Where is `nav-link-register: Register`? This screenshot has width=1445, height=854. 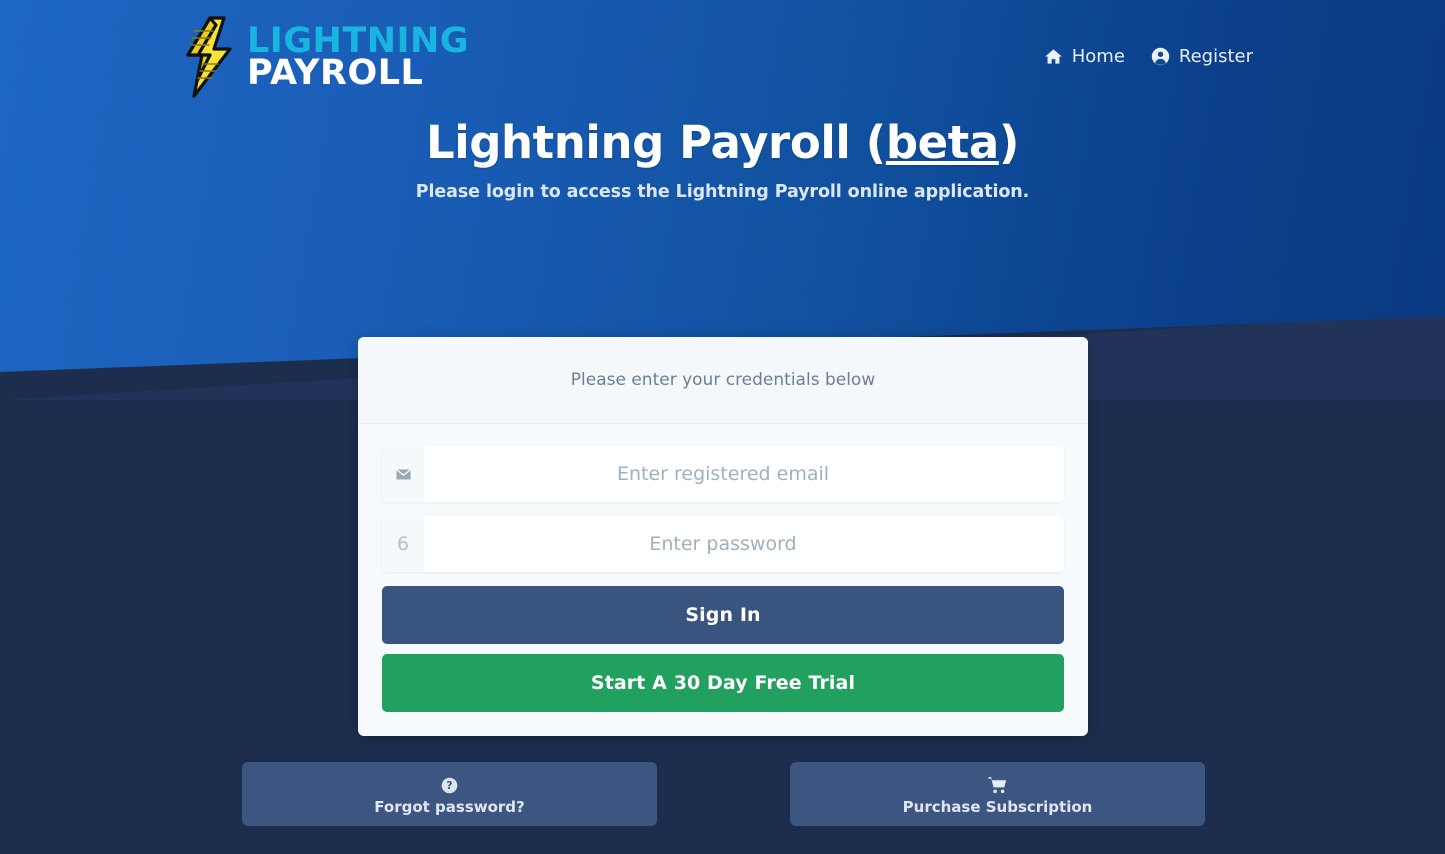 nav-link-register: Register is located at coordinates (1202, 56).